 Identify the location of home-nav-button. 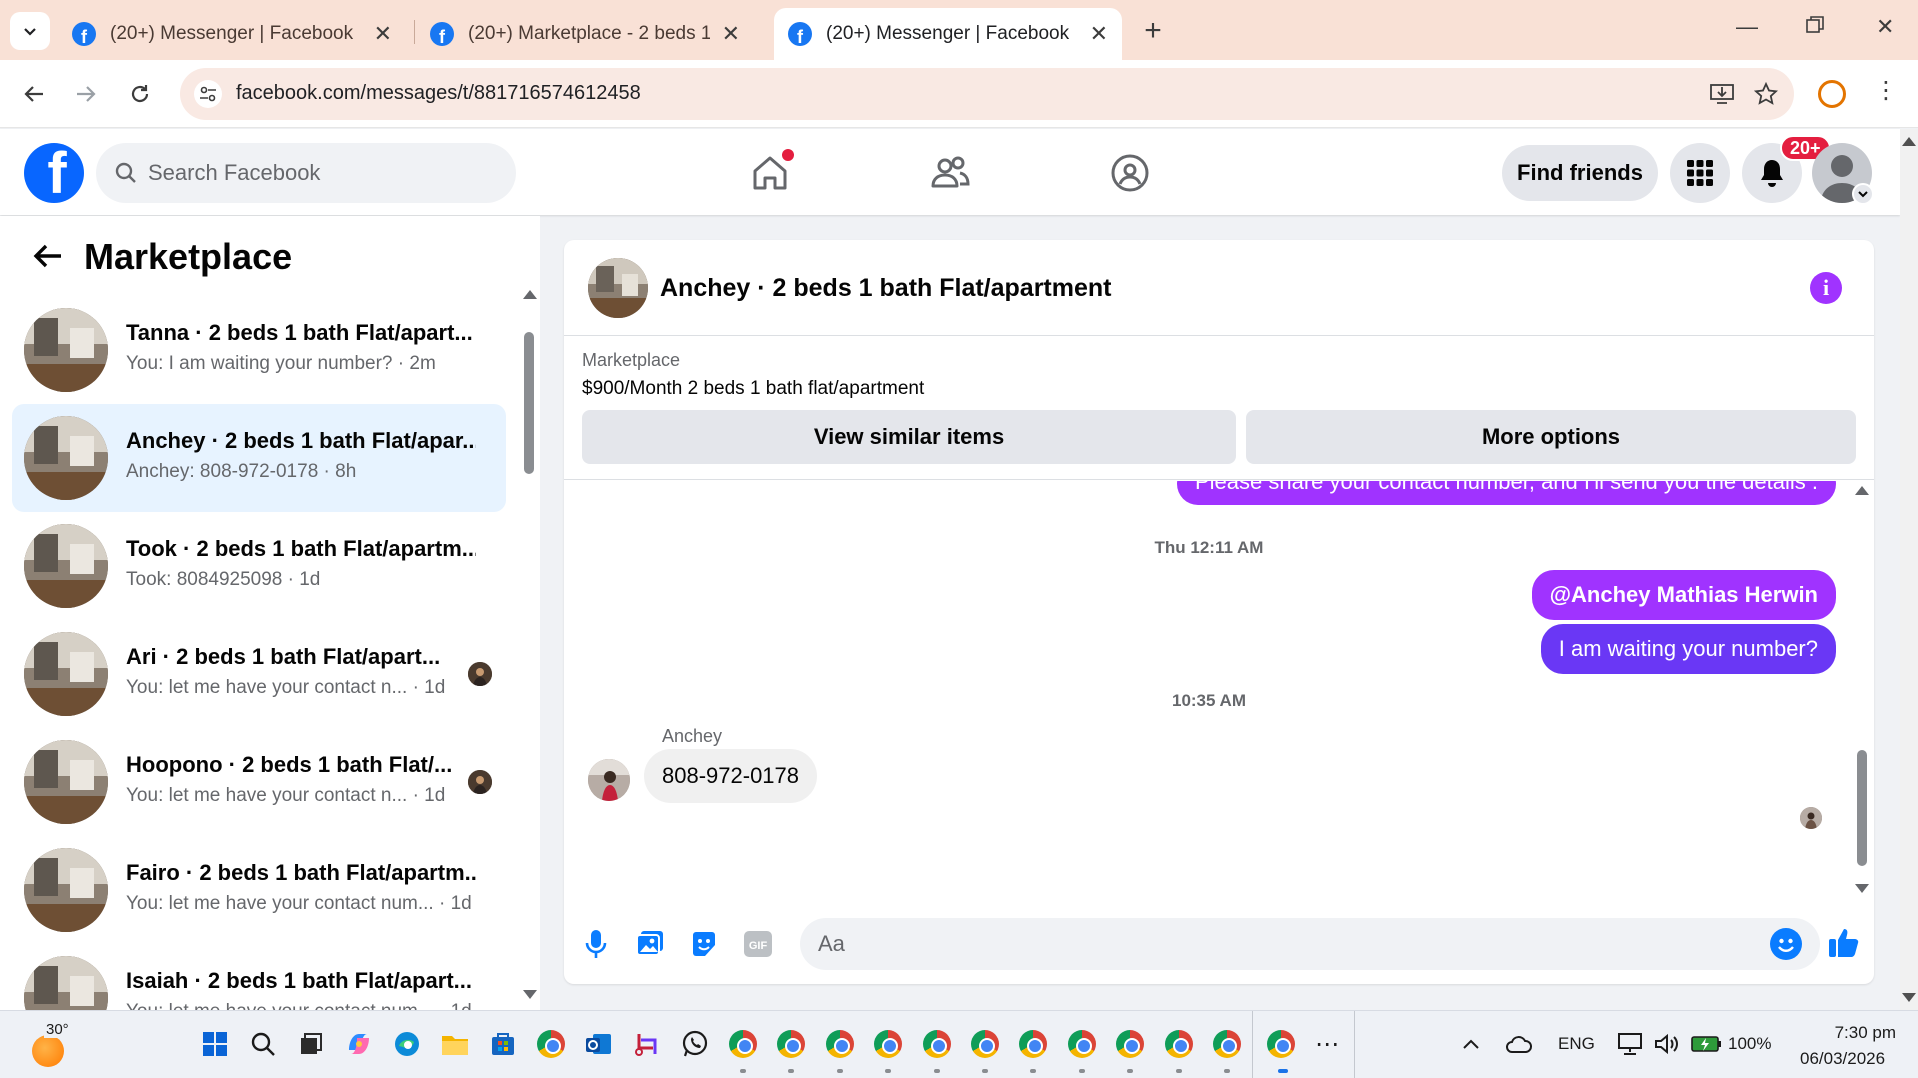
(770, 173).